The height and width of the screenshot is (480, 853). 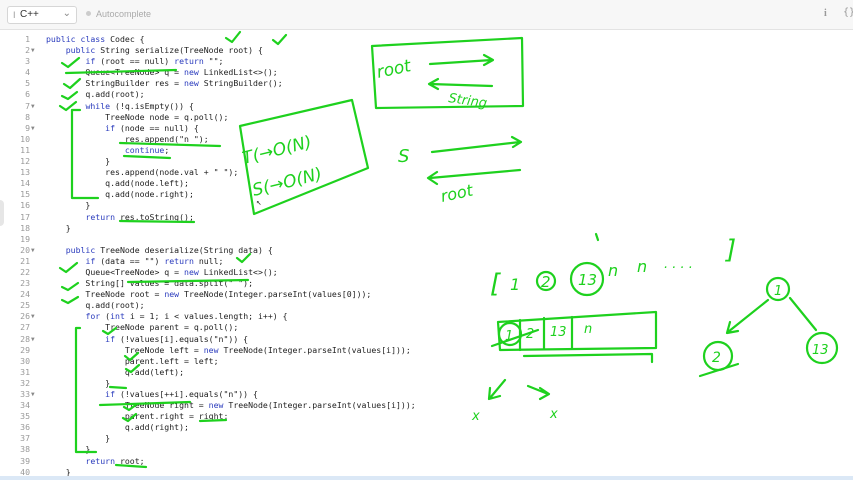 I want to click on line-number: 29, so click(x=25, y=349).